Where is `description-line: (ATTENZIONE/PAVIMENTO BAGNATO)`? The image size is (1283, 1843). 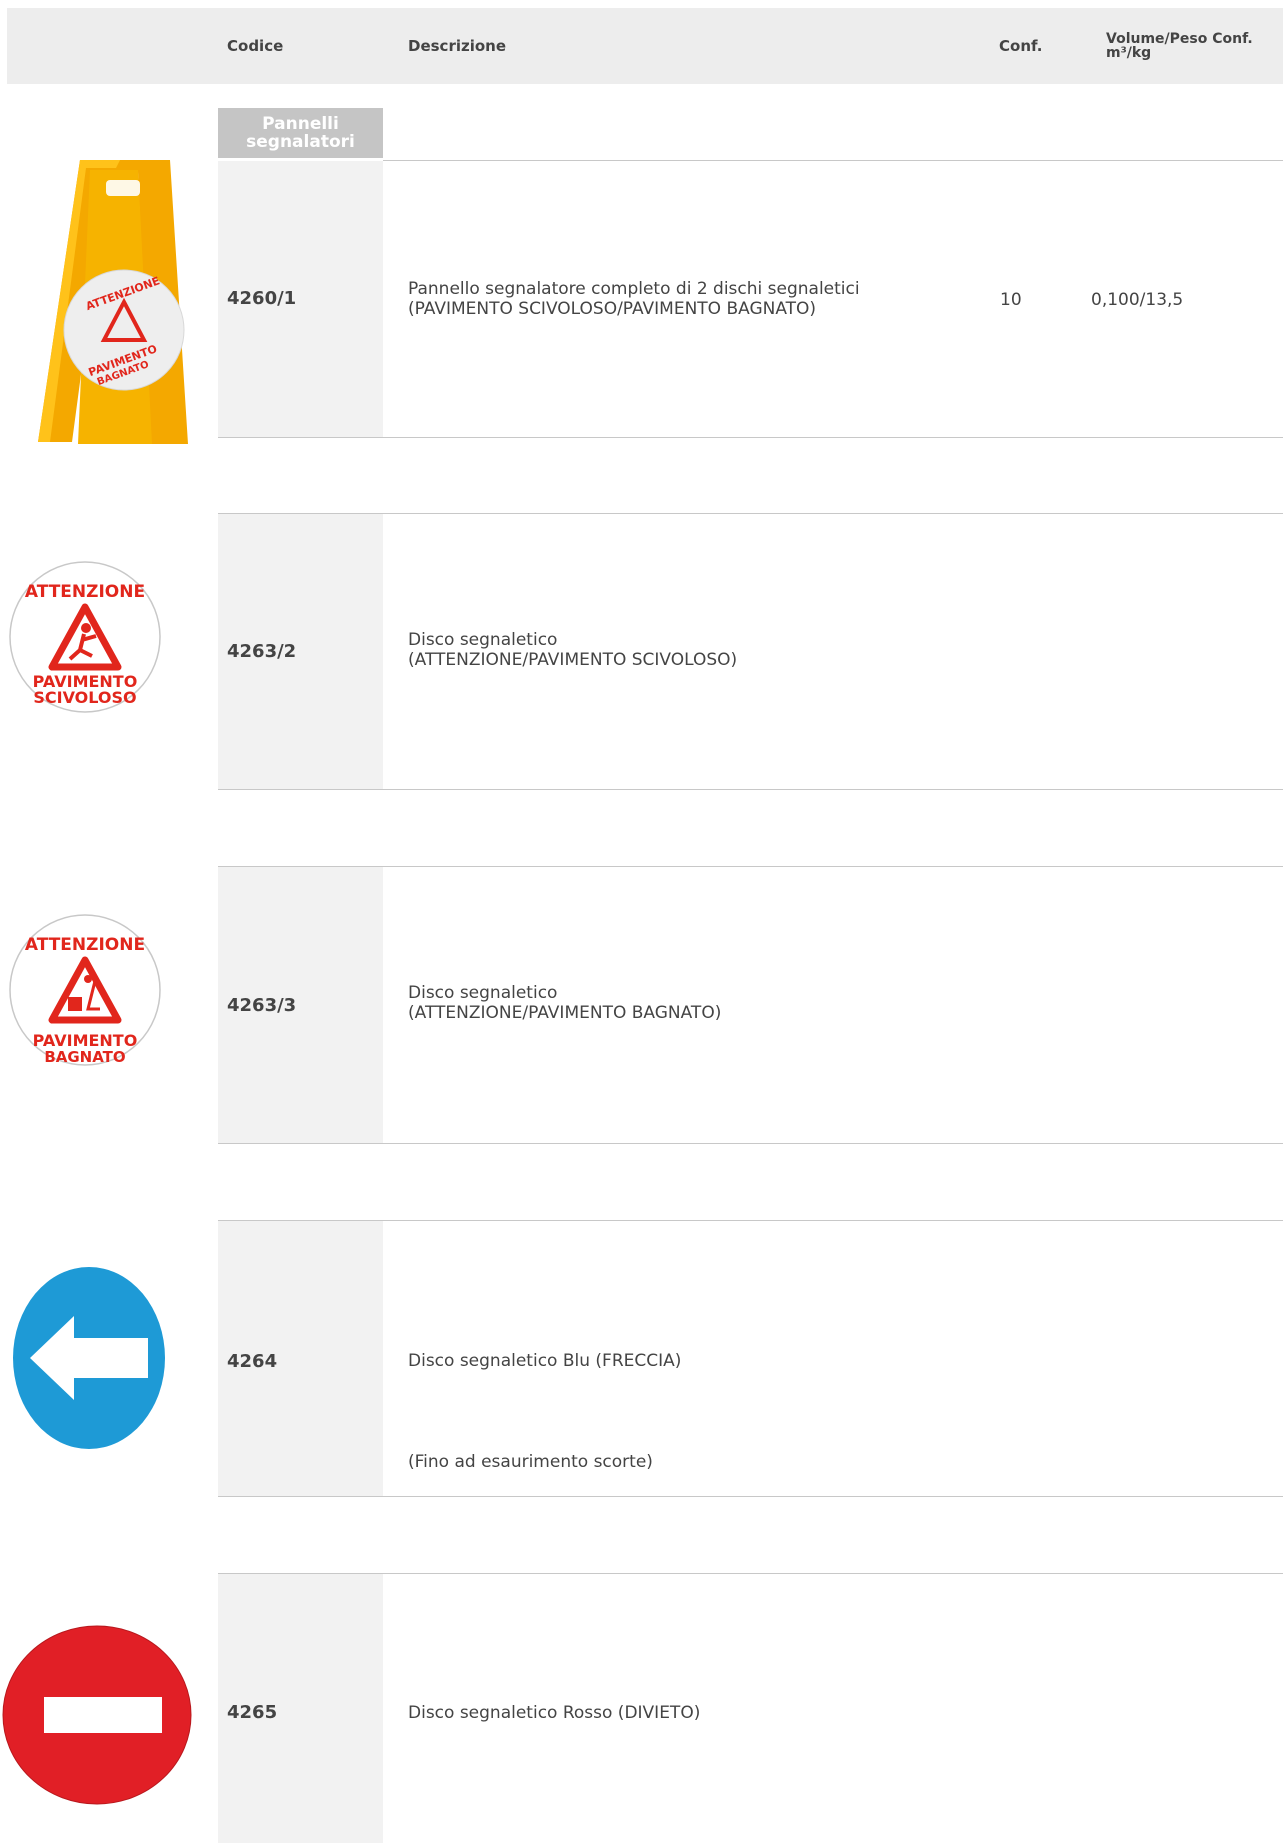 description-line: (ATTENZIONE/PAVIMENTO BAGNATO) is located at coordinates (565, 1013).